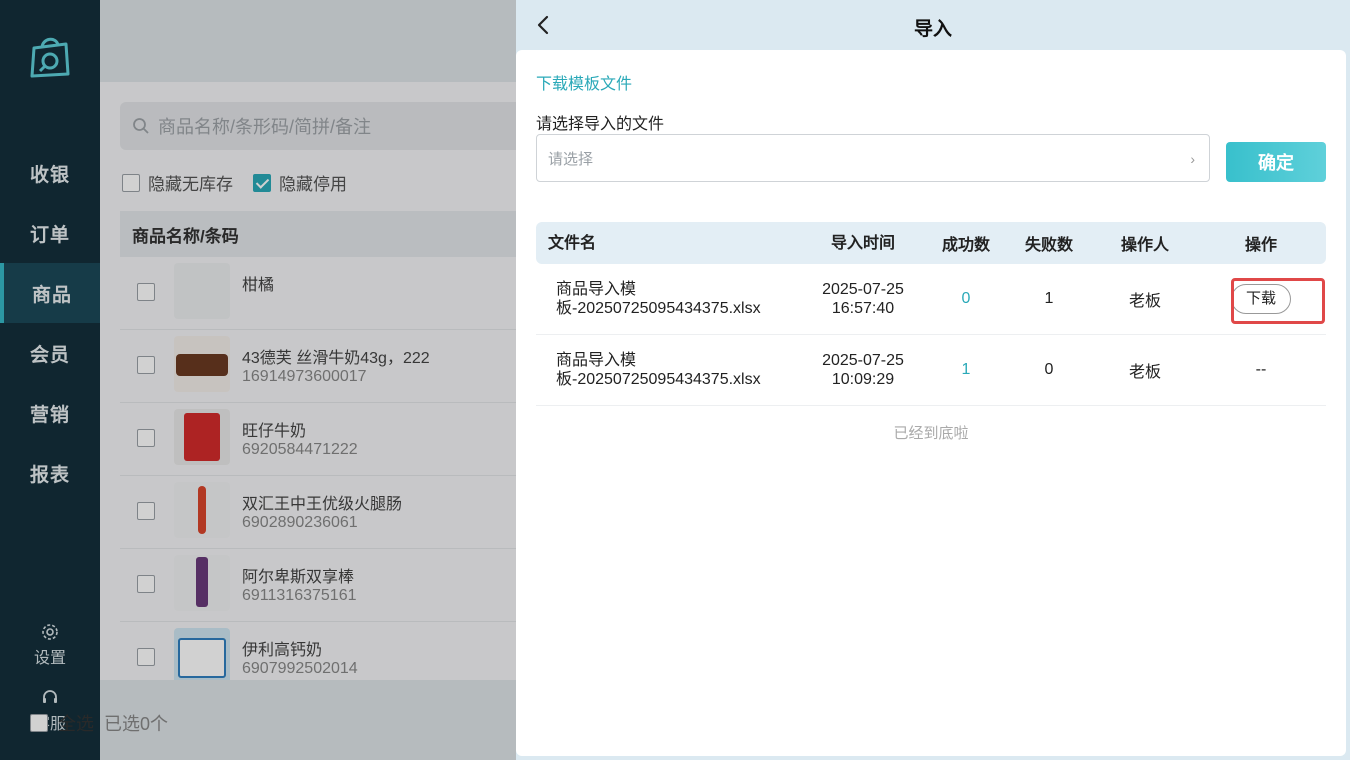  I want to click on drawer-header: 导入, so click(933, 25).